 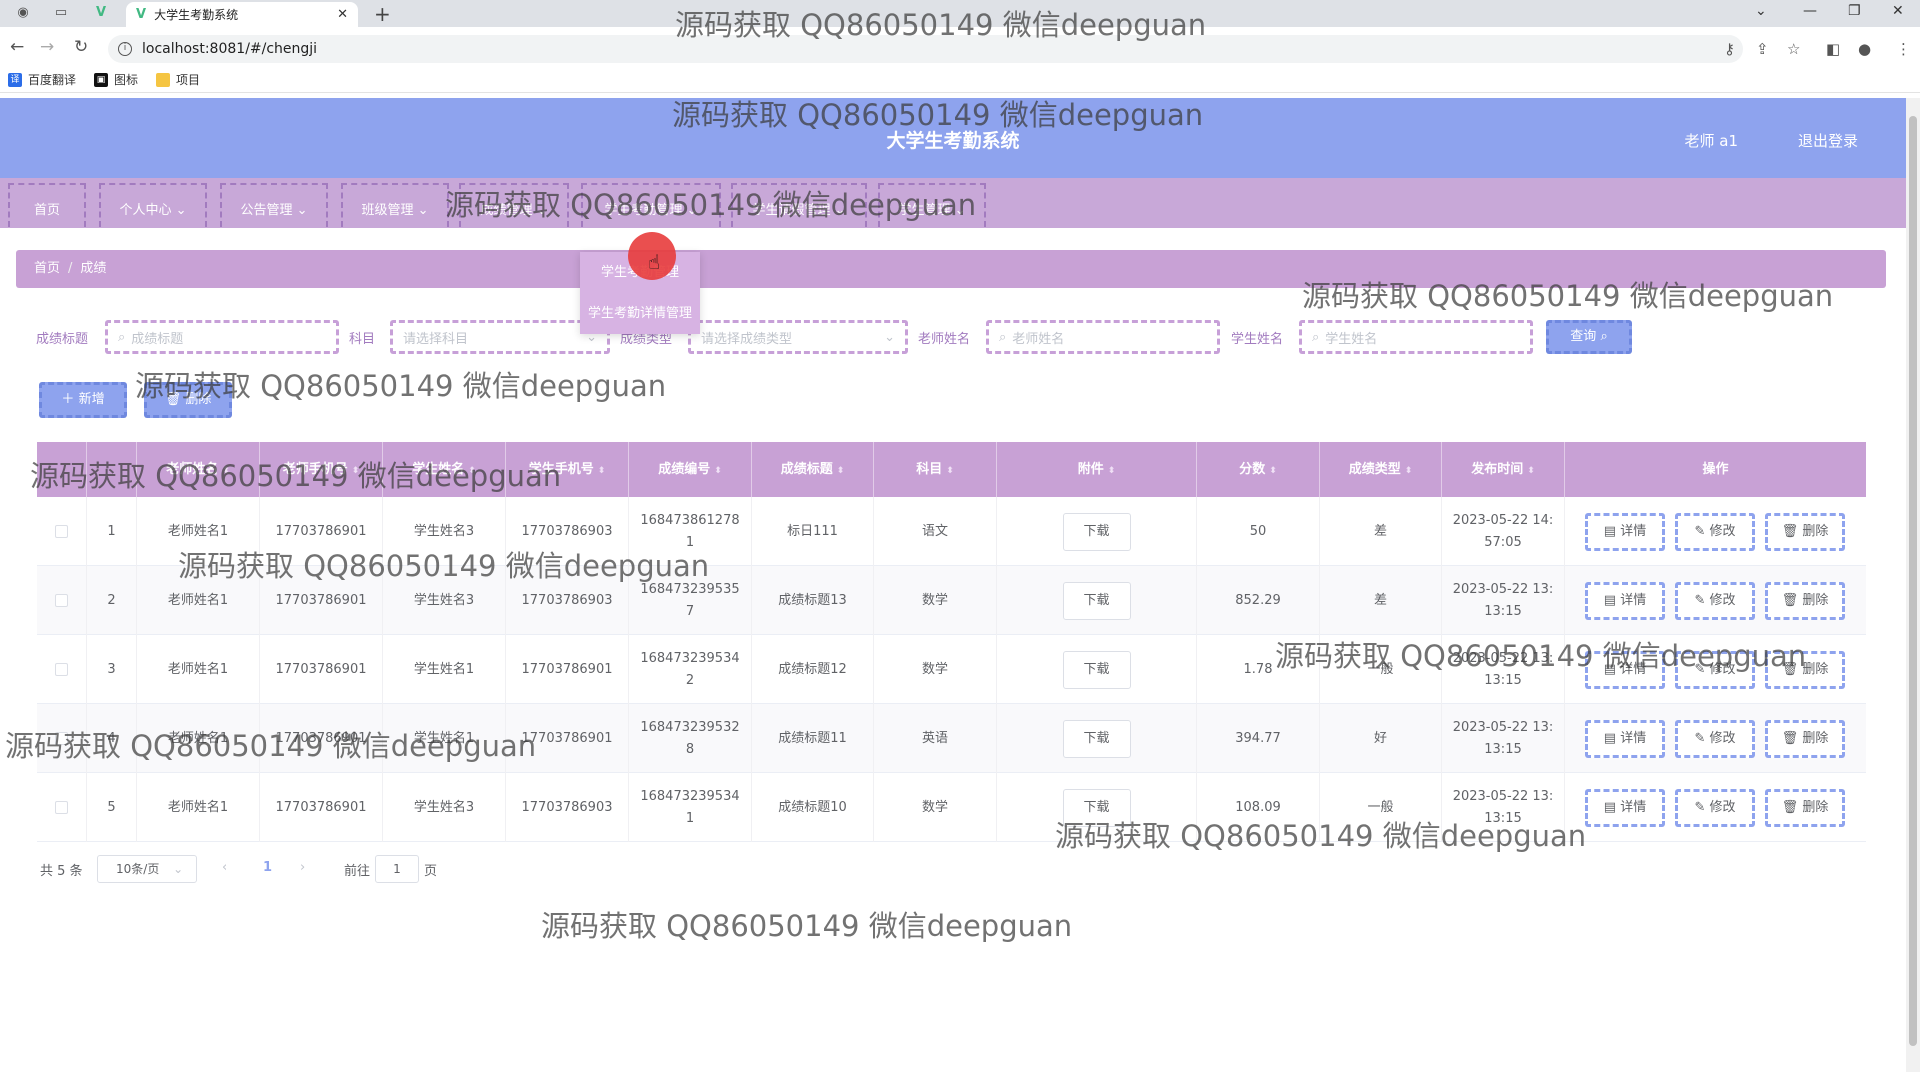 I want to click on header-time: 发布时间 ⬍, so click(x=1503, y=469).